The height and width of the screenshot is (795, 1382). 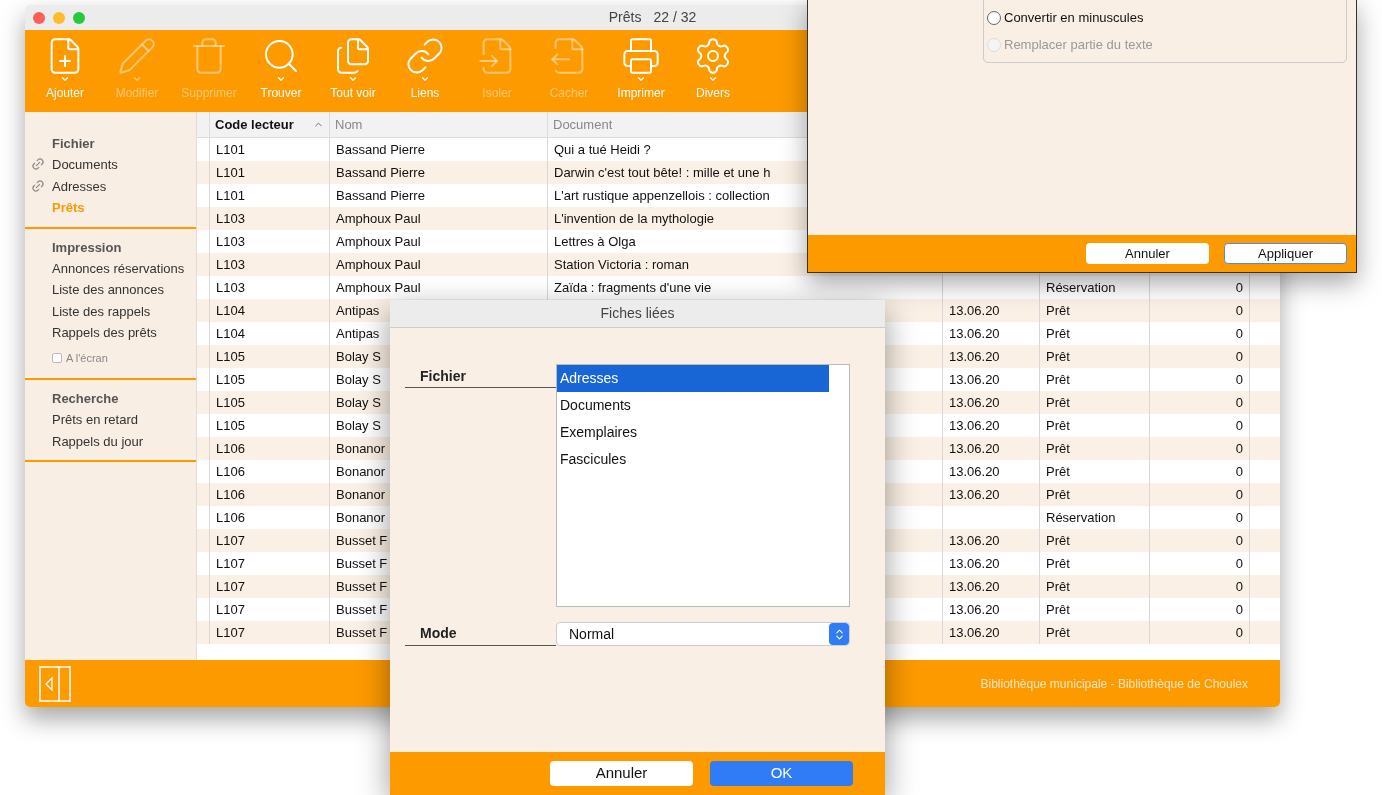 I want to click on pencil-icon, so click(x=137, y=56).